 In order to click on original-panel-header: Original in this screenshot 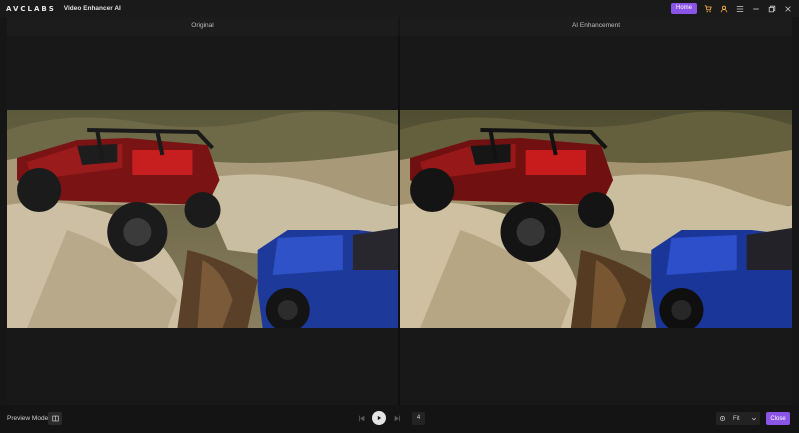, I will do `click(202, 26)`.